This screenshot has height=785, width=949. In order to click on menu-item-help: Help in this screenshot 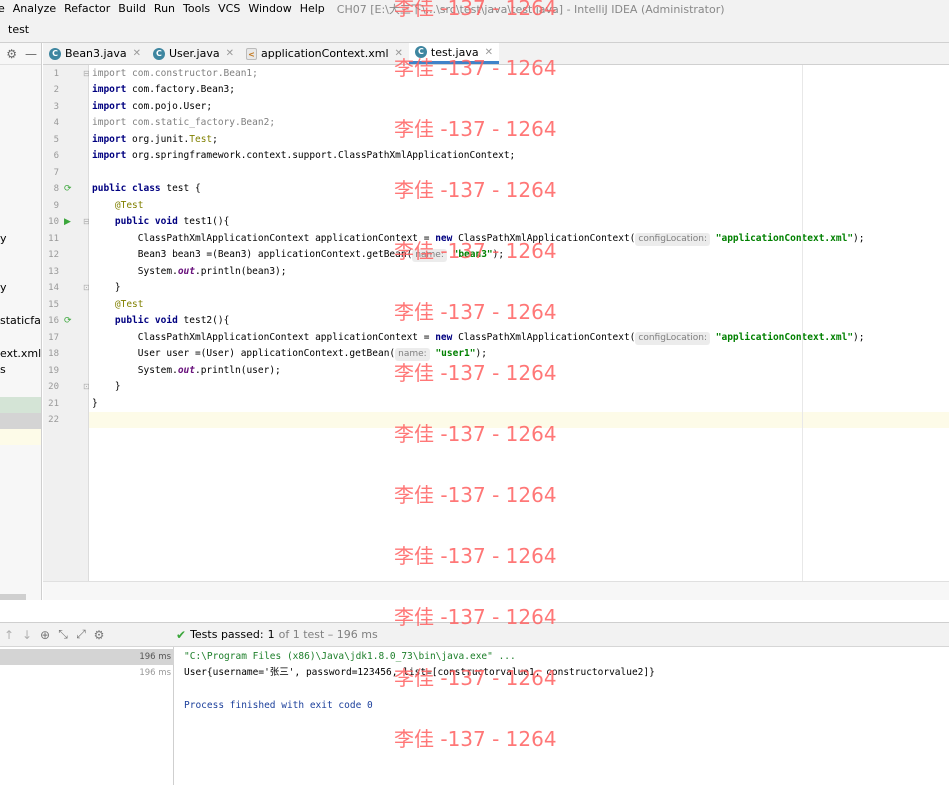, I will do `click(312, 8)`.